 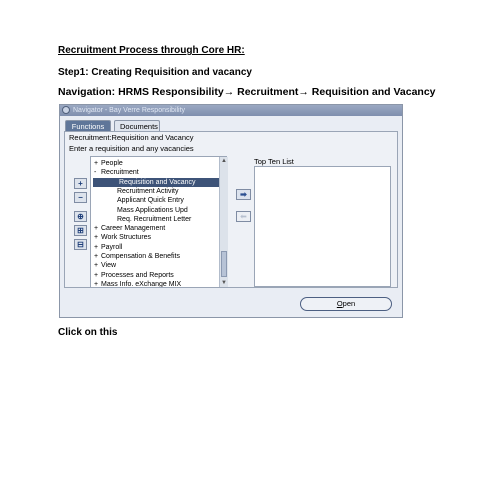 I want to click on tree-item: Applicant Quick Entry, so click(x=158, y=200).